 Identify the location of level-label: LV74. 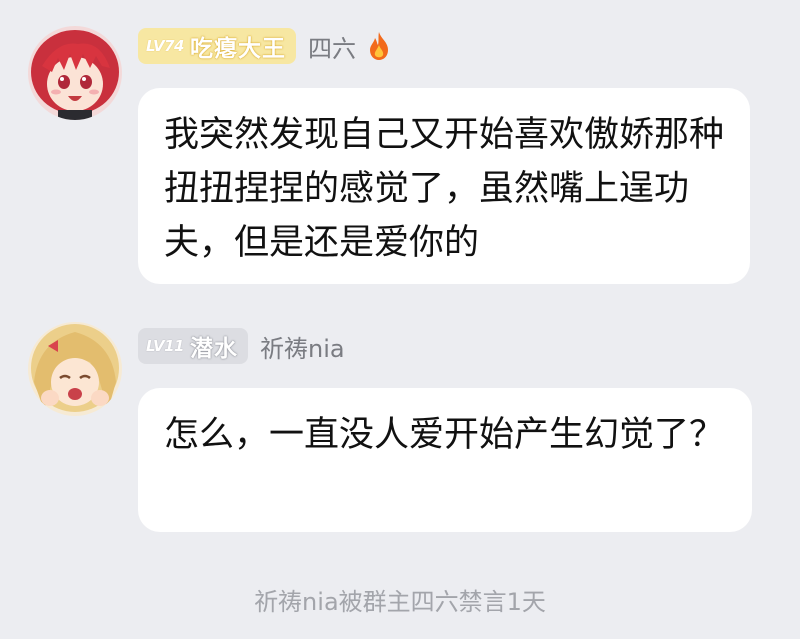
(165, 46).